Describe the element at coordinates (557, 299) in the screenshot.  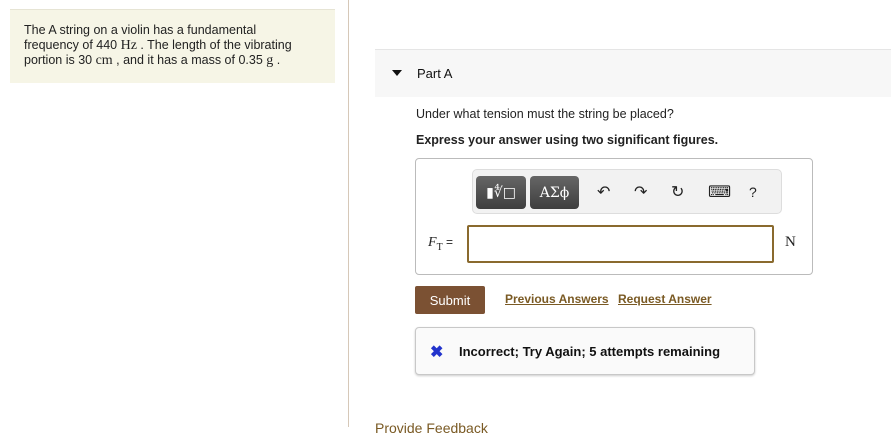
I see `previous-answers-link: Previous Answers` at that location.